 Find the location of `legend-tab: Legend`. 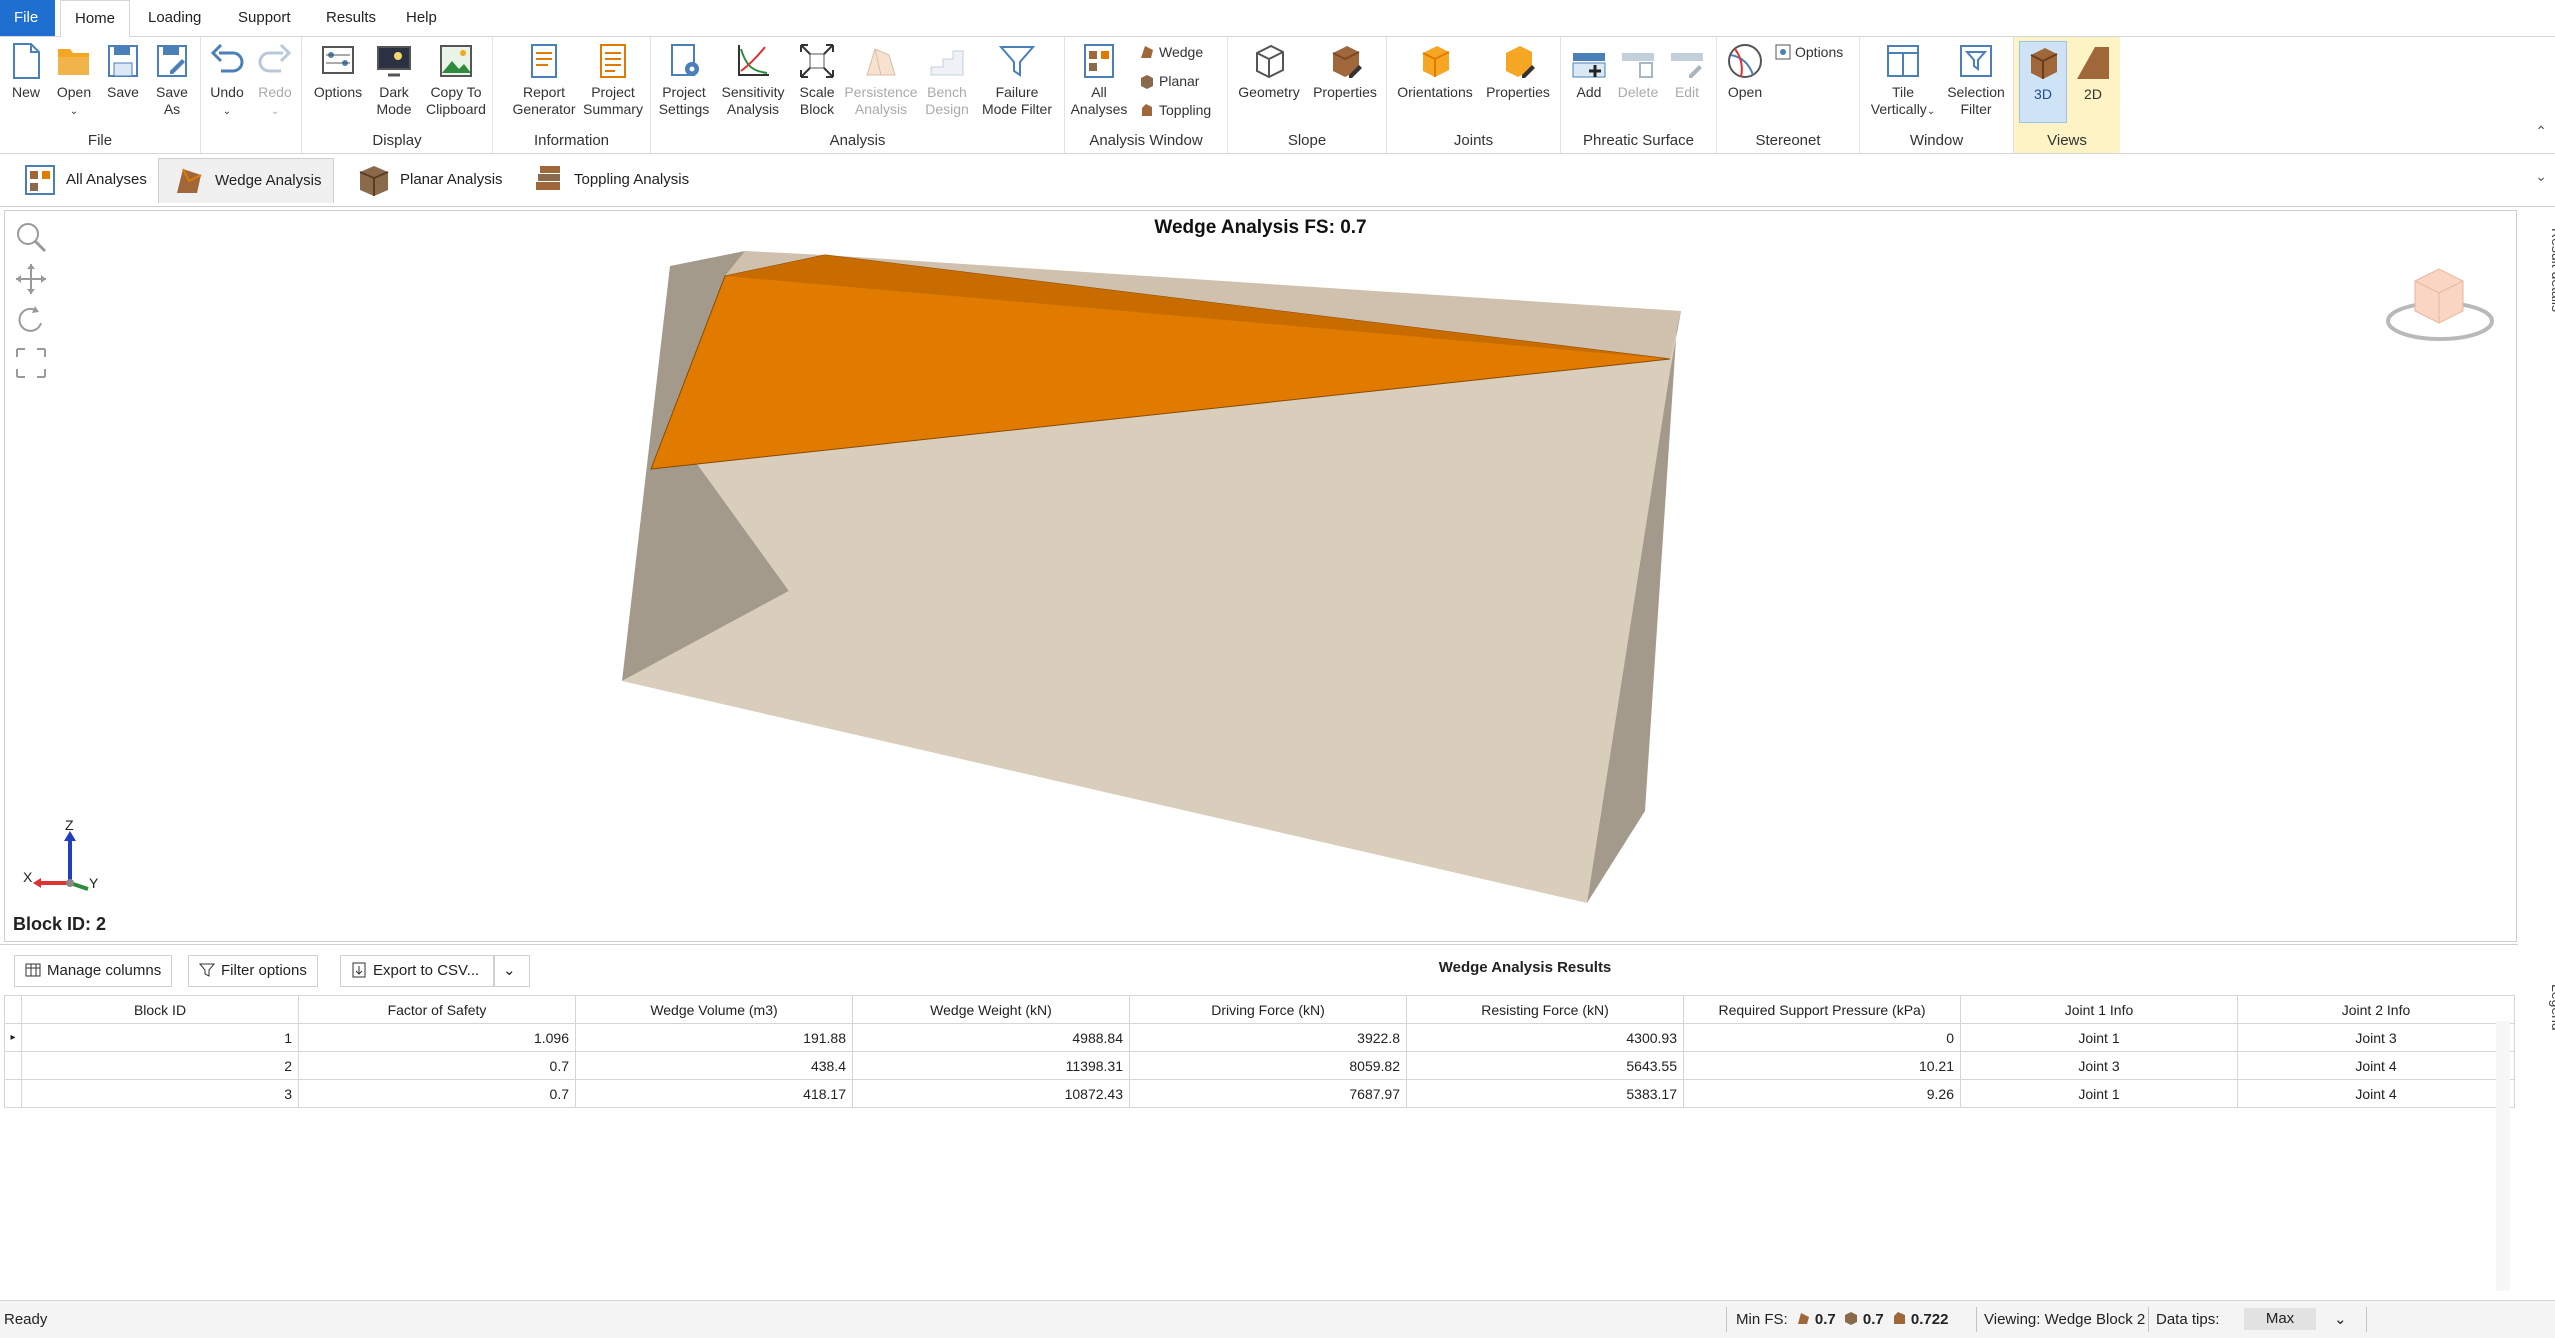

legend-tab: Legend is located at coordinates (2537, 1007).